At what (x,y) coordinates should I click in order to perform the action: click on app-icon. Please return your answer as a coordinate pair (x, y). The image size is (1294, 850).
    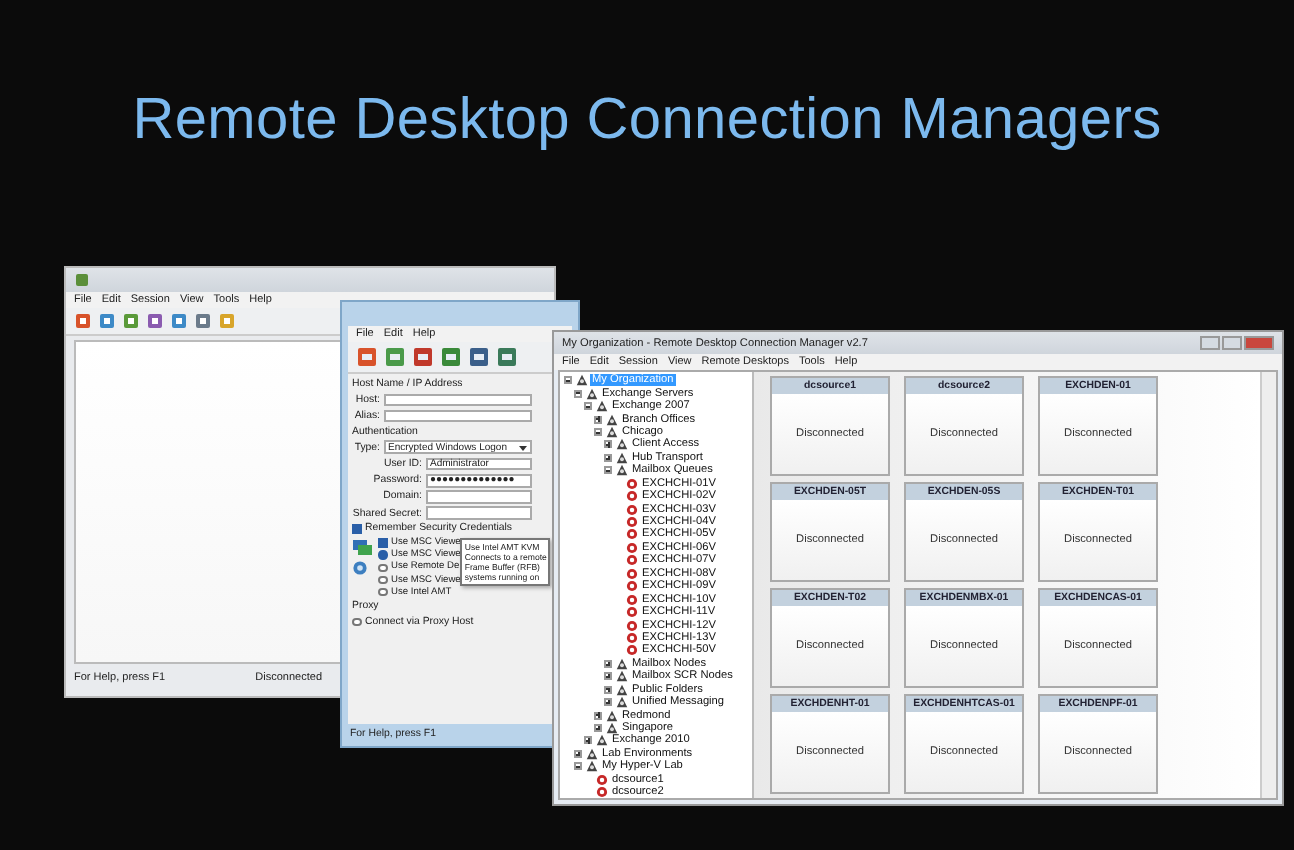
    Looking at the image, I should click on (82, 280).